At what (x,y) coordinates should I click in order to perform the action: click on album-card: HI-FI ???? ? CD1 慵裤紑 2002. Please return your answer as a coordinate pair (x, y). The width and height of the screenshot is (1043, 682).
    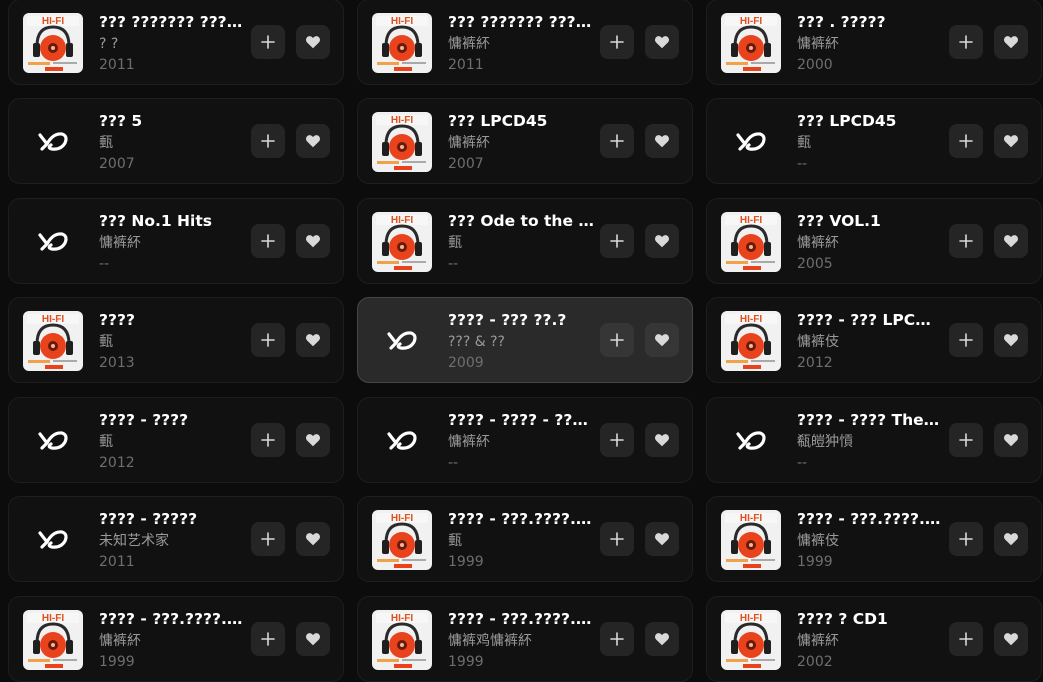
    Looking at the image, I should click on (874, 639).